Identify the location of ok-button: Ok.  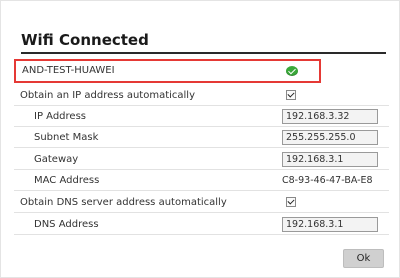
(363, 258).